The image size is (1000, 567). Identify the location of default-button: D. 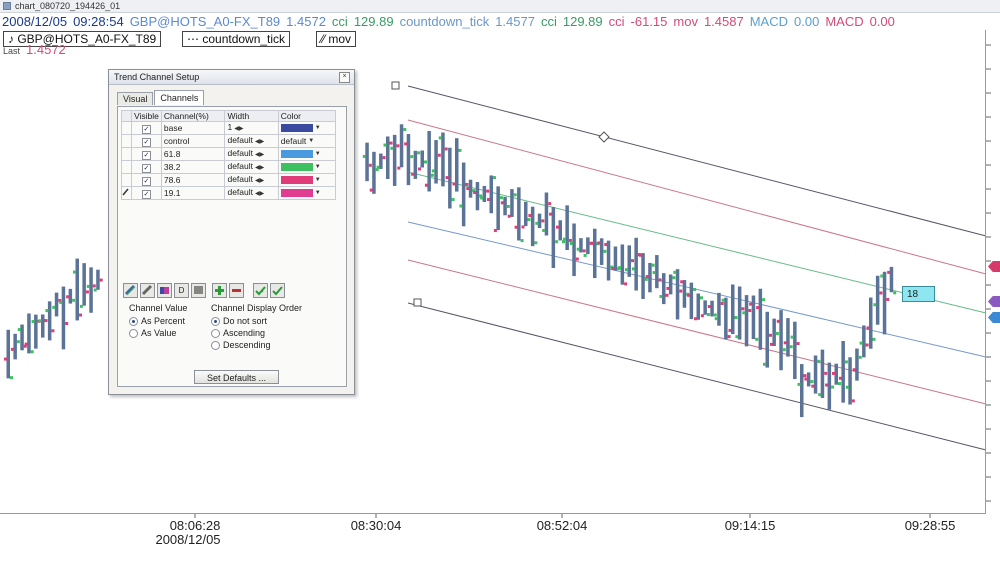
(181, 290).